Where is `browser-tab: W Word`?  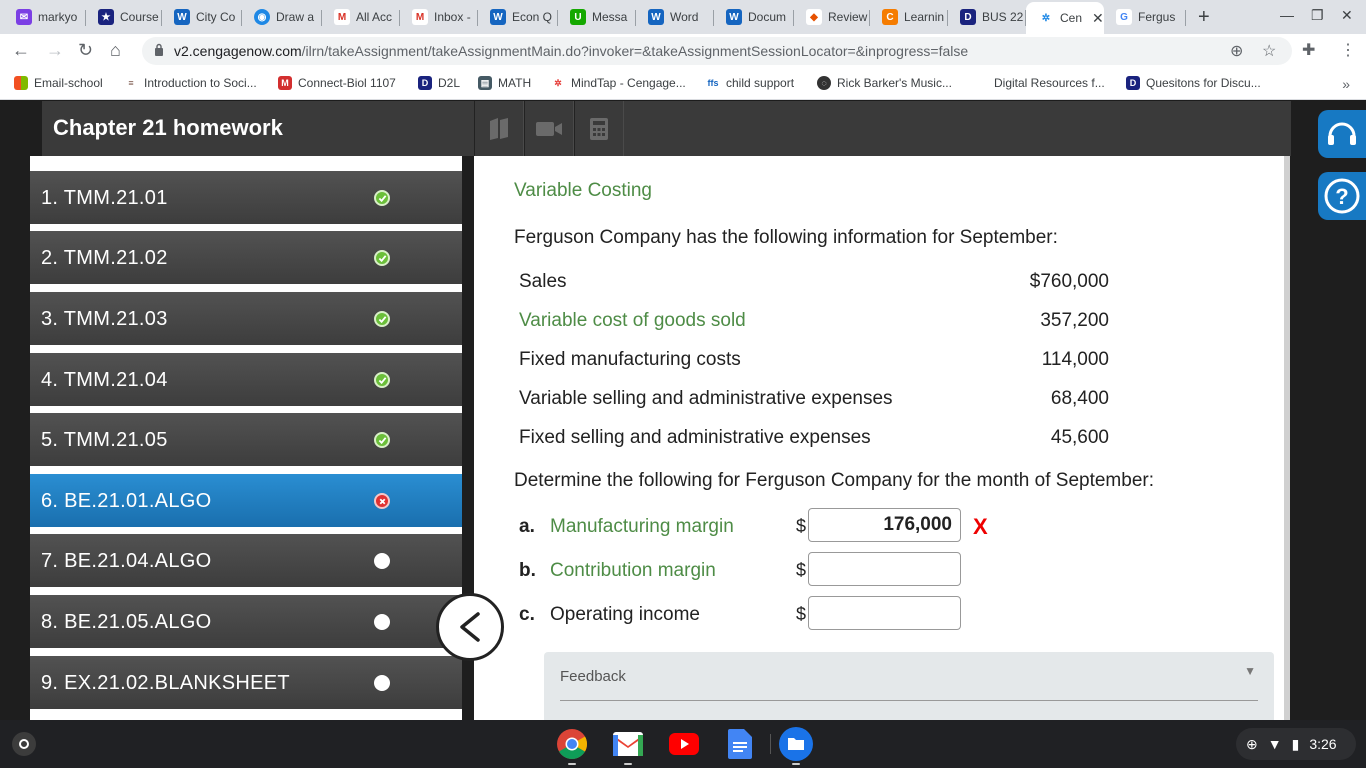 browser-tab: W Word is located at coordinates (675, 17).